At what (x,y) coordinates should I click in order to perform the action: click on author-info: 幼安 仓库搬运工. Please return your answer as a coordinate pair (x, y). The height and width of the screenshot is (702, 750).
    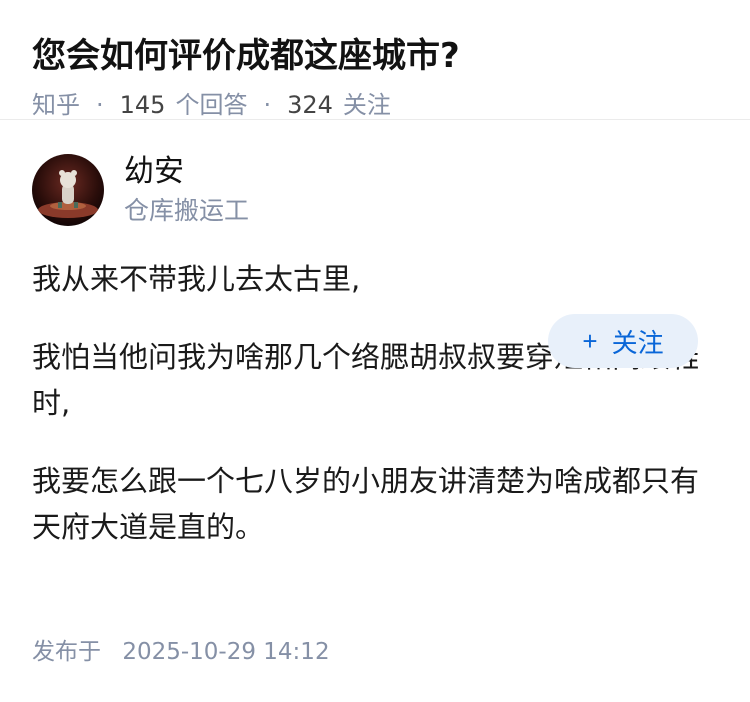
    Looking at the image, I should click on (421, 190).